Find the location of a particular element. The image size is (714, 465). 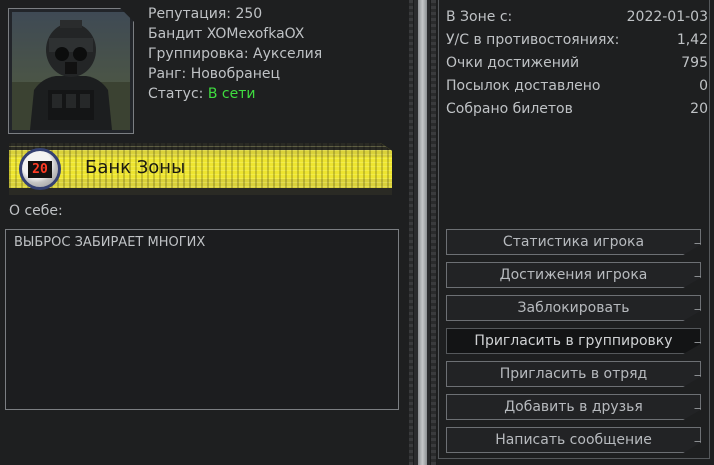

scrollbar is located at coordinates (422, 232).